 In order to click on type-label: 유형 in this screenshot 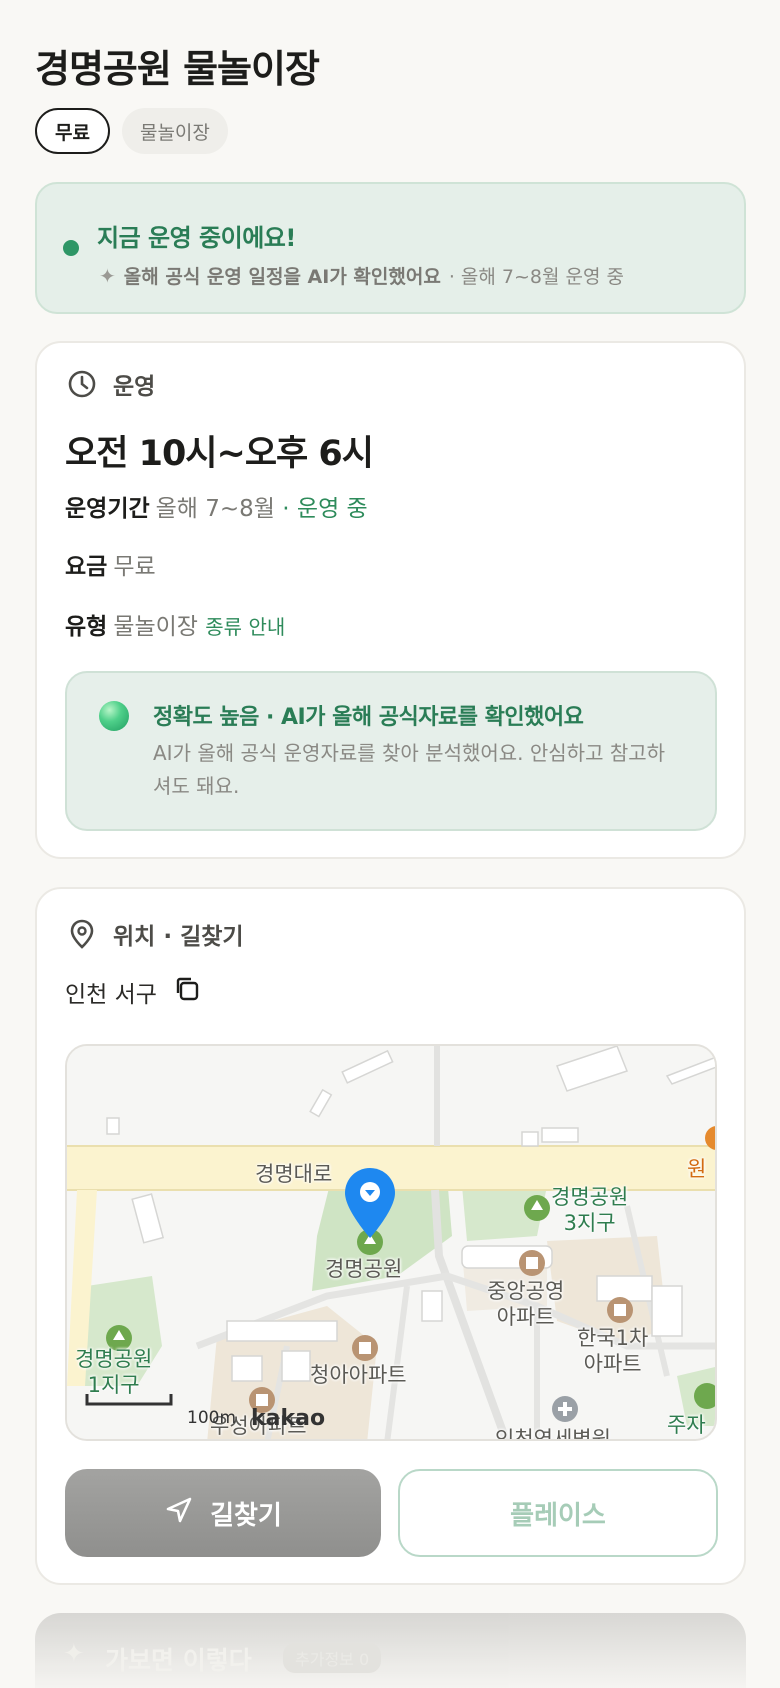, I will do `click(86, 627)`.